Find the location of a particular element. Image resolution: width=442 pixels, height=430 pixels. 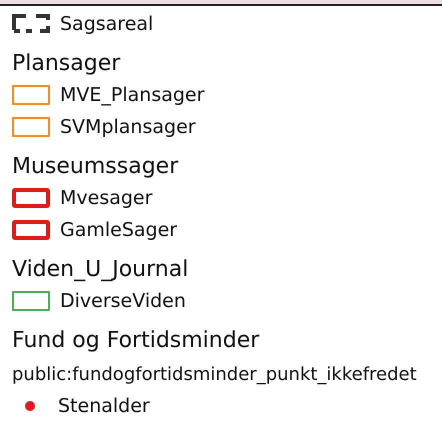

layer-name: MVE_Plansager is located at coordinates (132, 95).